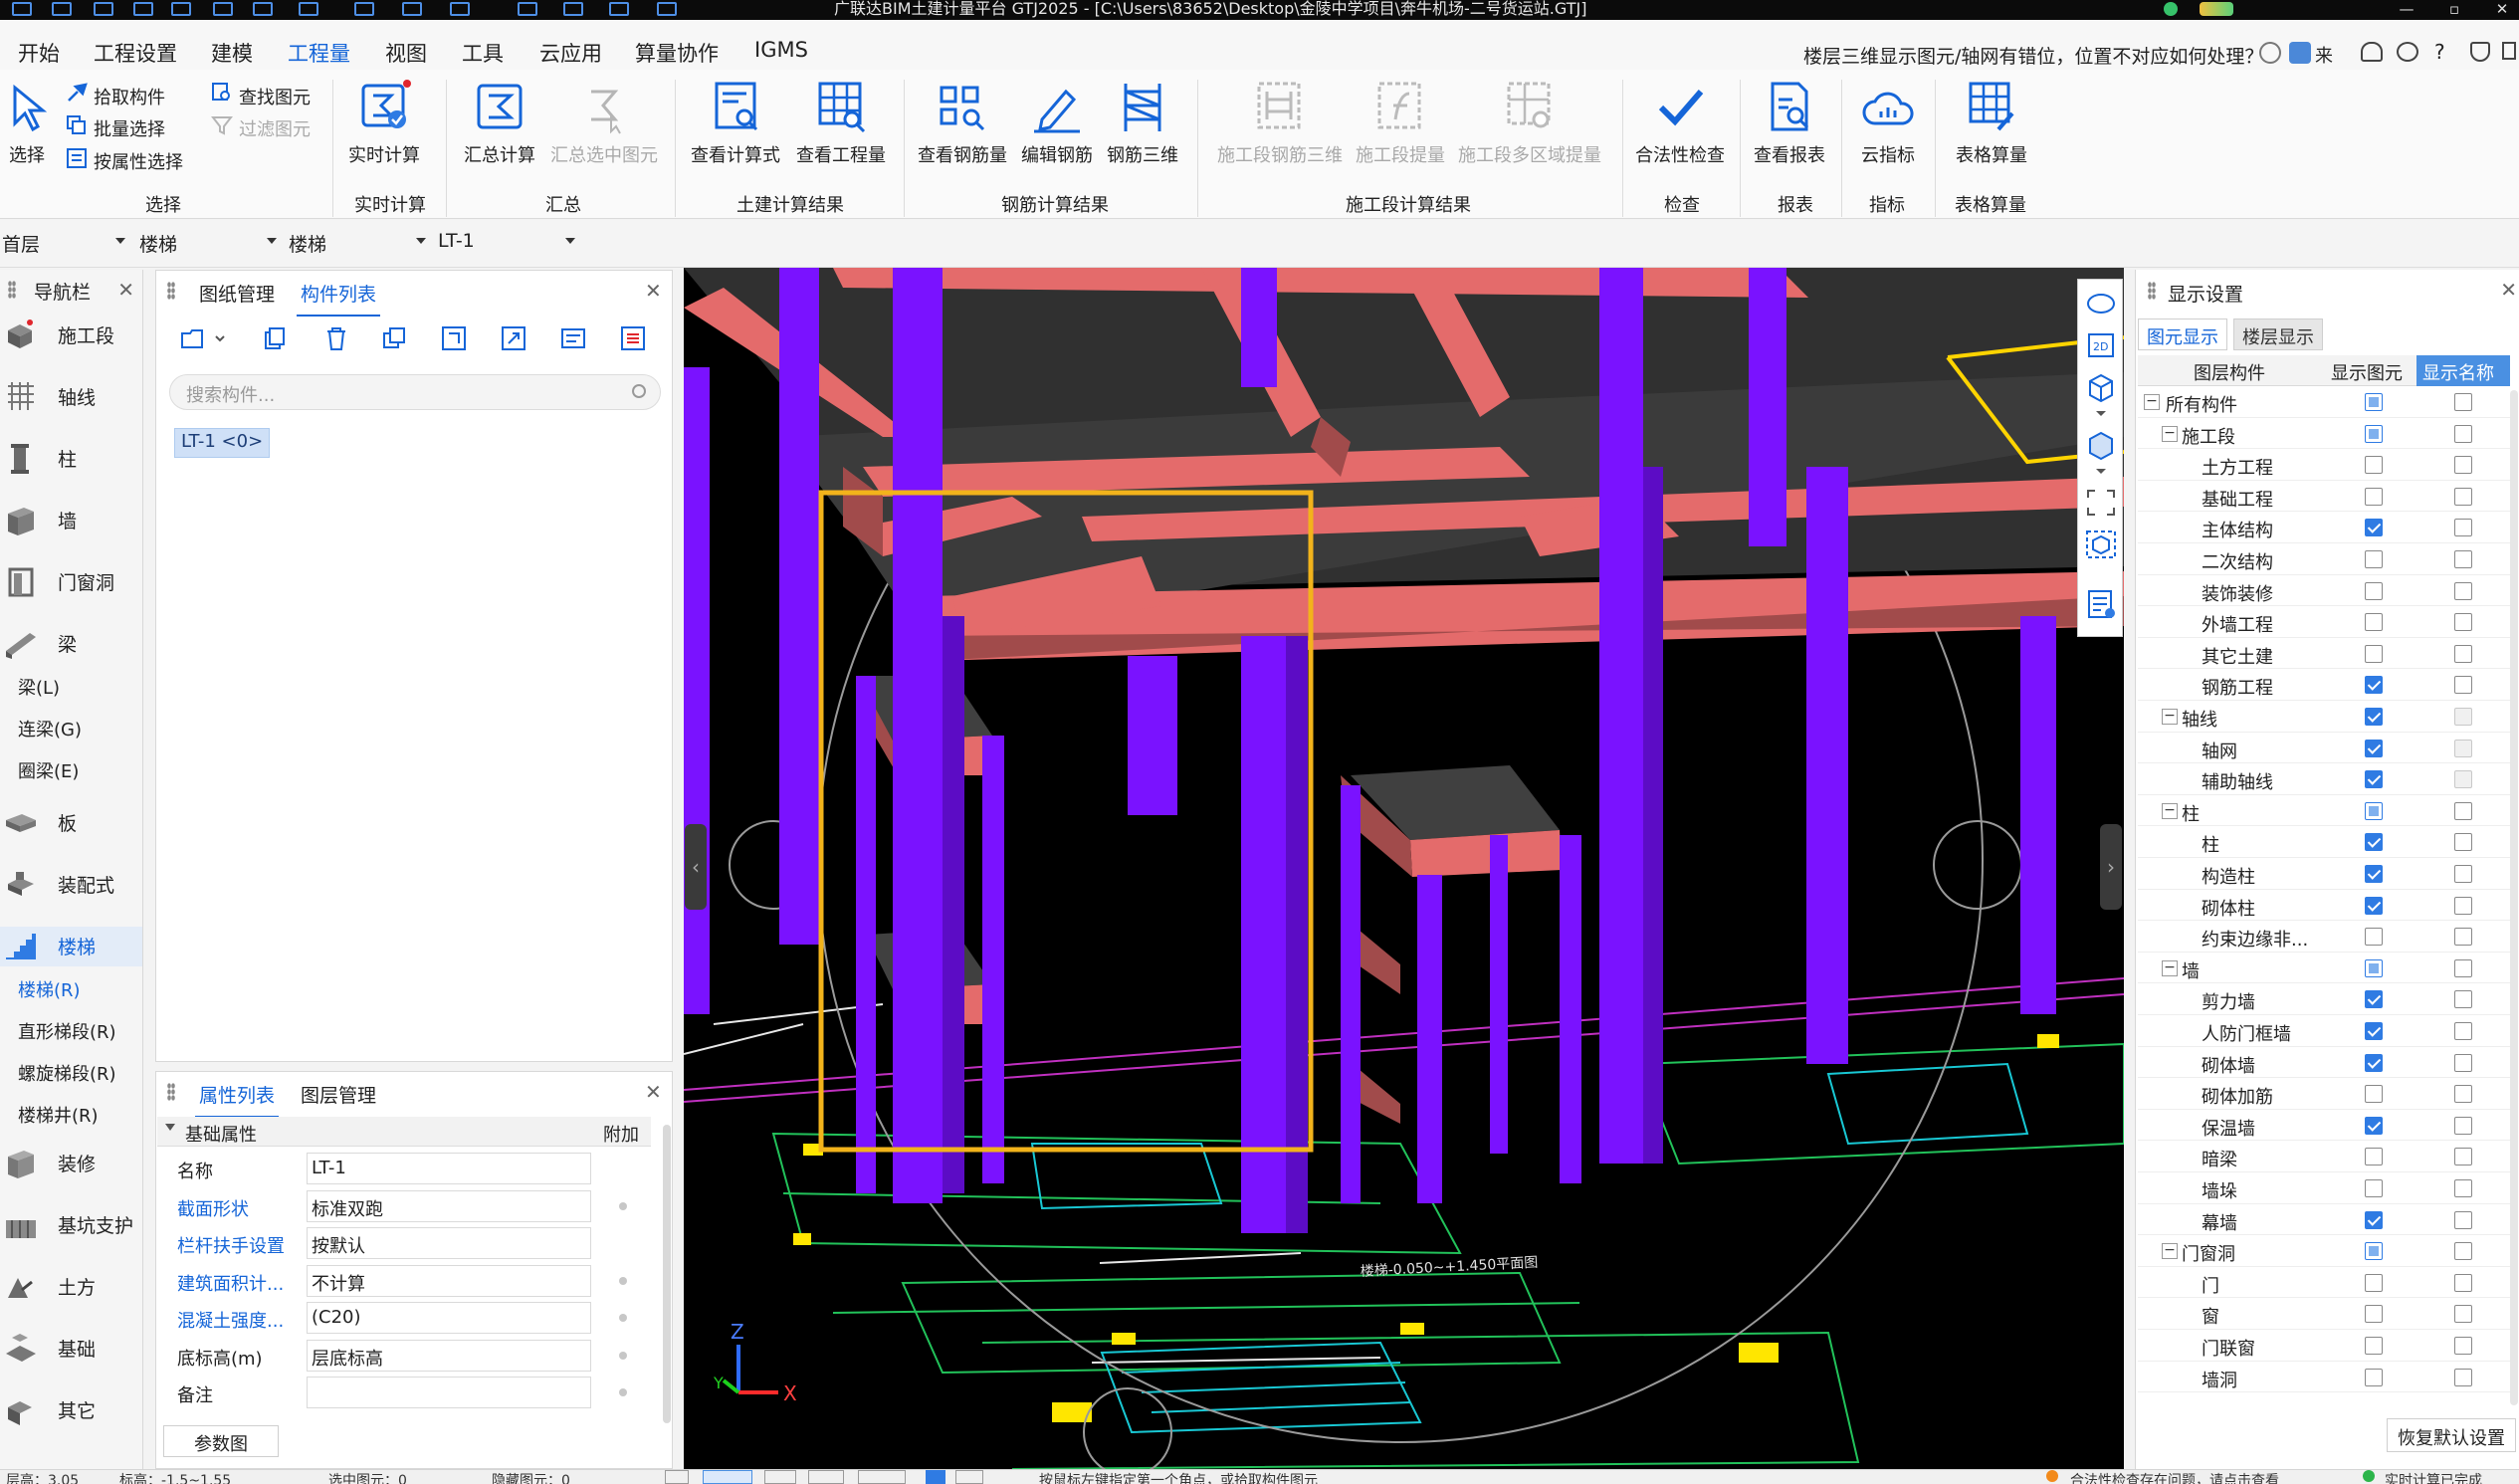 The height and width of the screenshot is (1484, 2519). I want to click on realtime-calc-button: 实时计算, so click(384, 123).